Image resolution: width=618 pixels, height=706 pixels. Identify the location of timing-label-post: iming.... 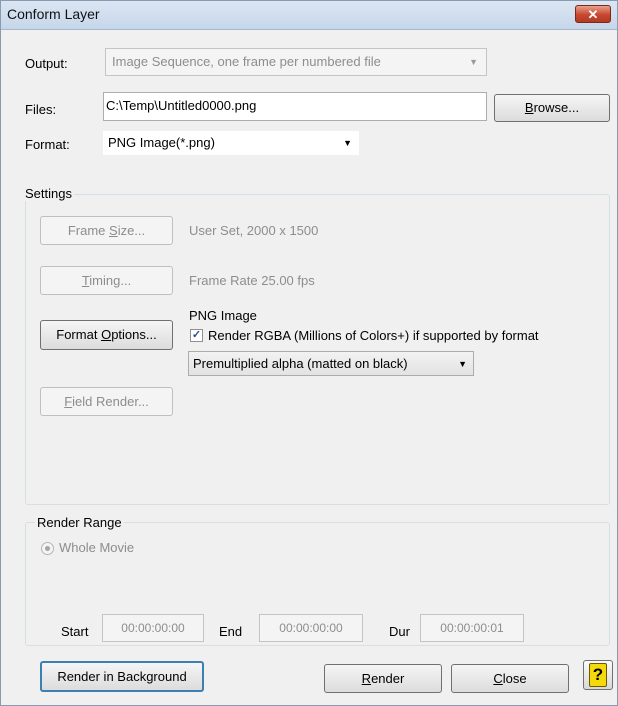
(110, 280).